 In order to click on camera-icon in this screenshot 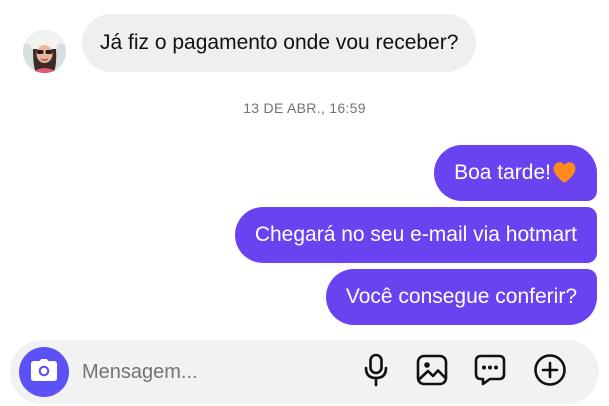, I will do `click(44, 372)`.